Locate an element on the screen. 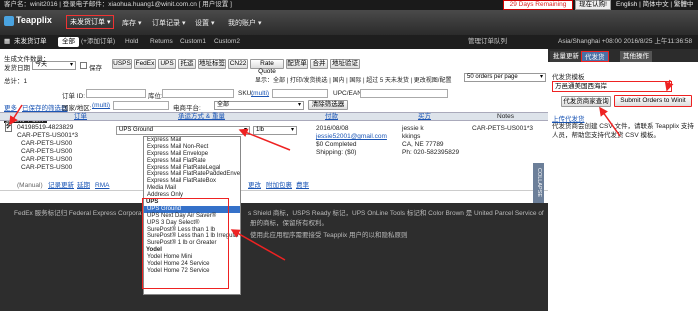 The width and height of the screenshot is (698, 311). picklist-button: 配货单 is located at coordinates (297, 64).